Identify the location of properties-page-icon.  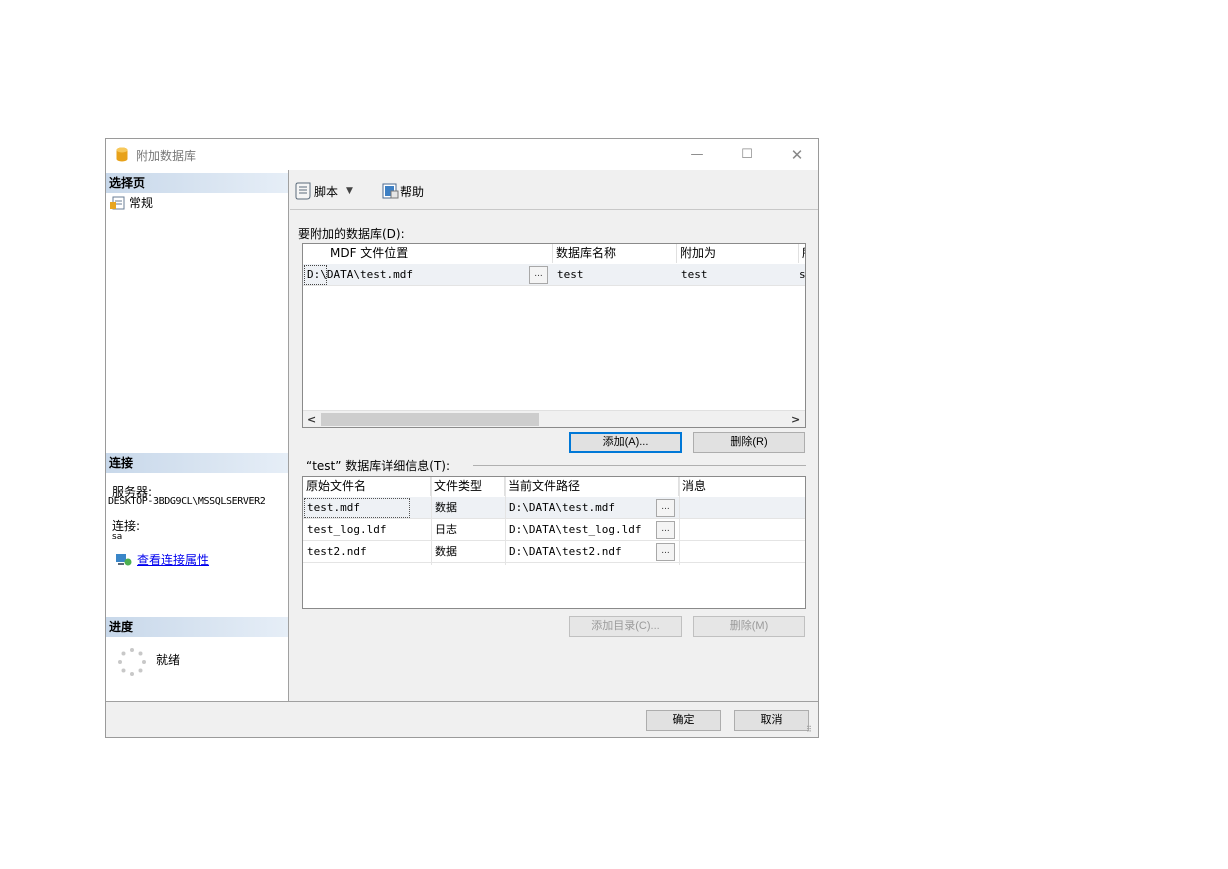
(117, 202).